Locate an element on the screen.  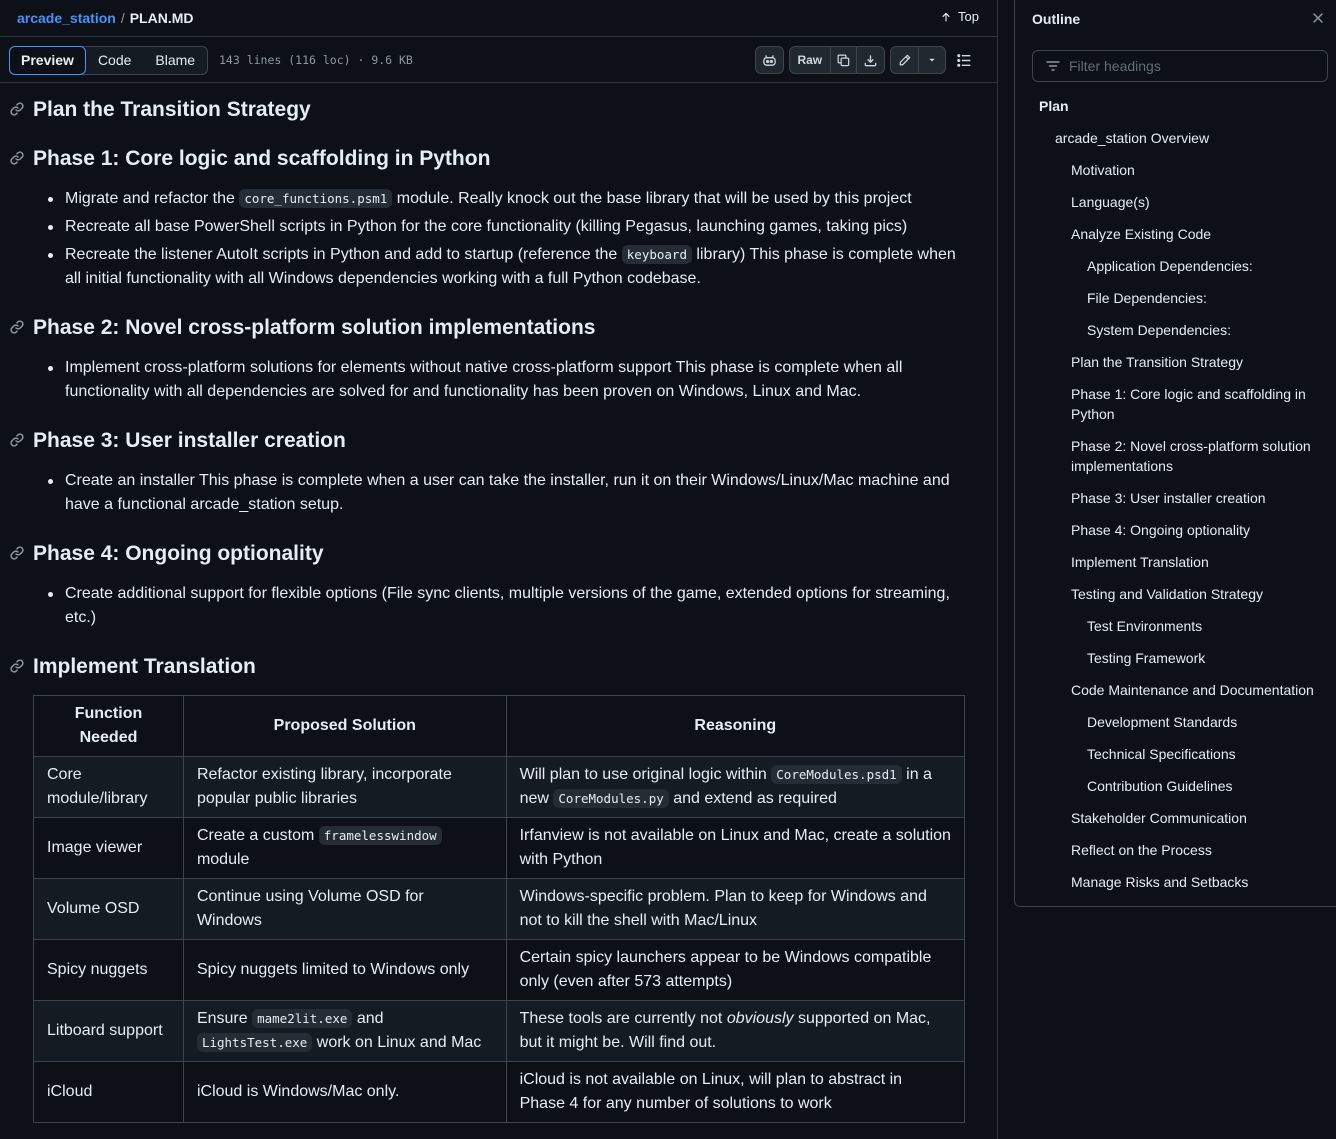
outline-item: Analyze Existing Code is located at coordinates (1196, 234).